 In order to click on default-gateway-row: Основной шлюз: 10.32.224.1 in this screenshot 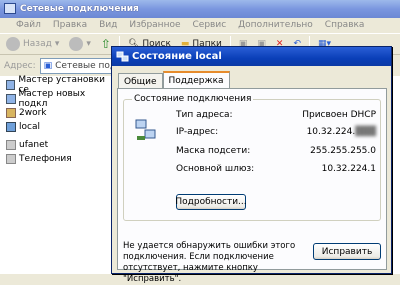, I will do `click(276, 170)`.